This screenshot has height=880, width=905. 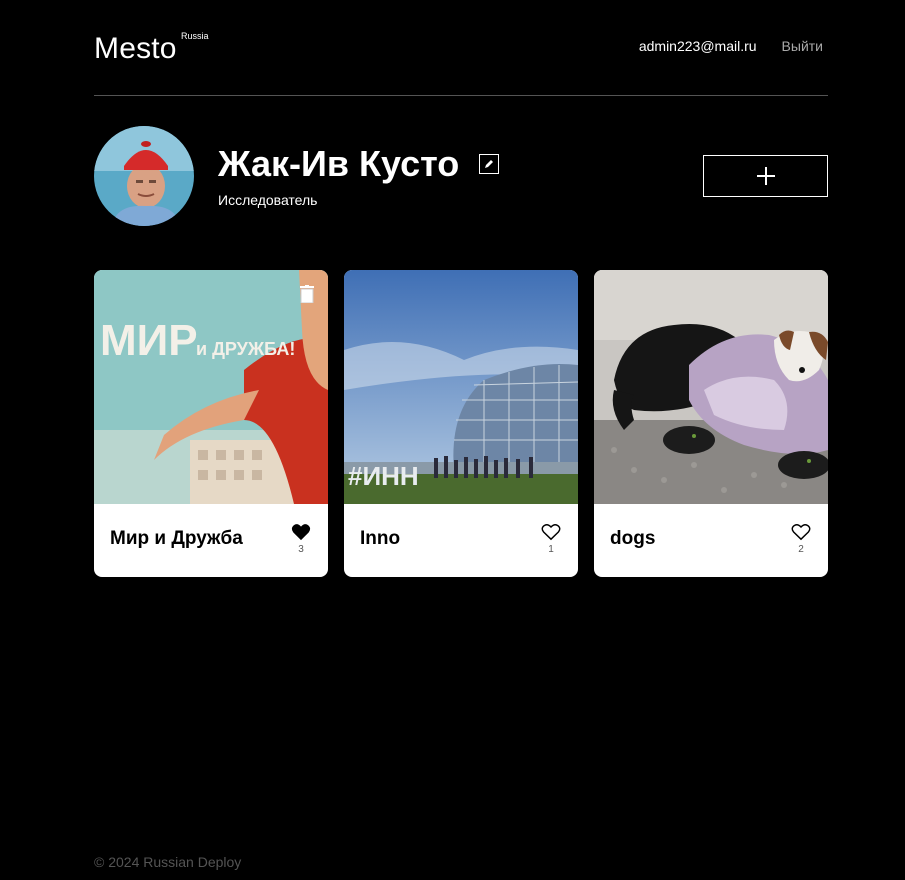 I want to click on poster-image: МИР и ДРУЖБА!, so click(x=211, y=387).